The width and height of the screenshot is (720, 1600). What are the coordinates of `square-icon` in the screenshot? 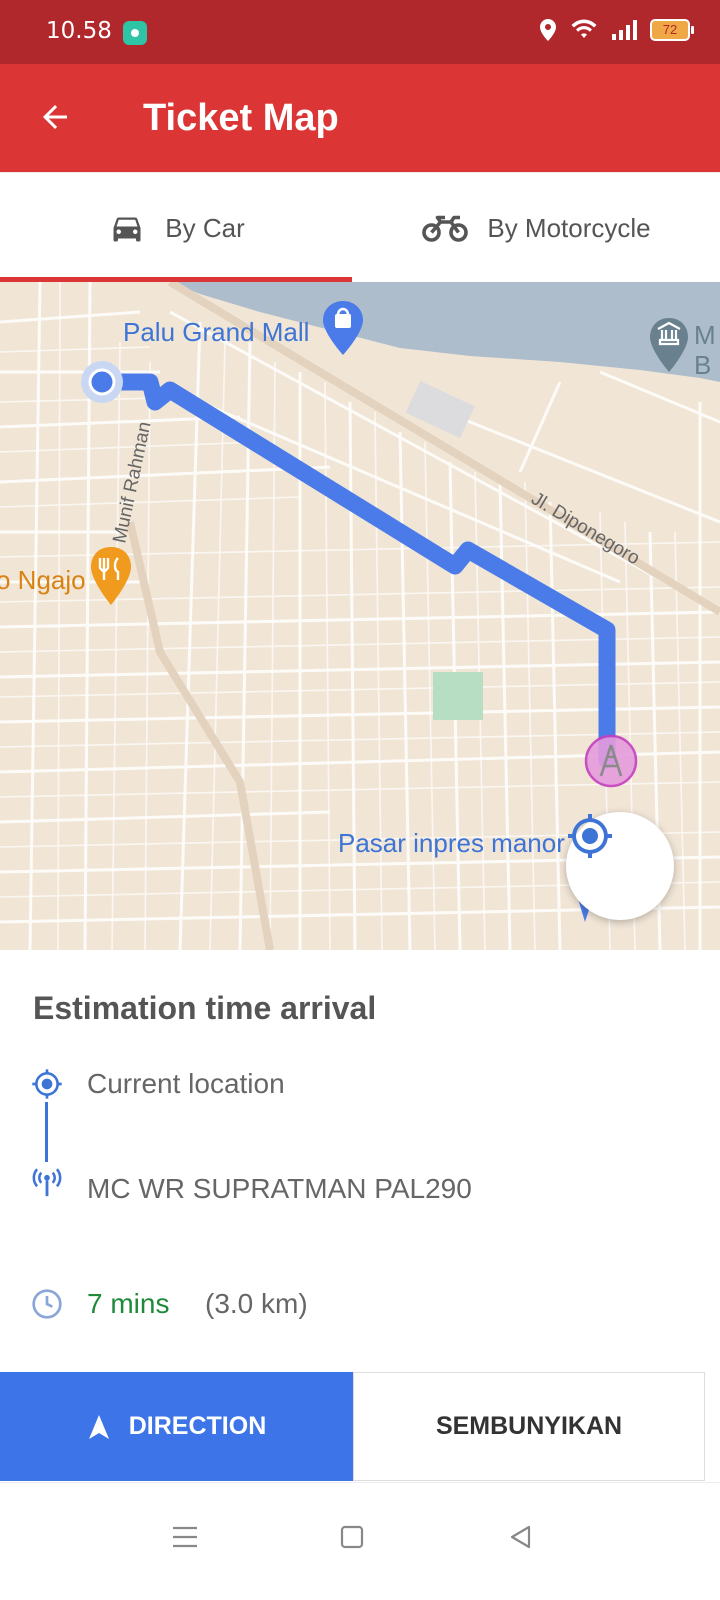 It's located at (352, 1537).